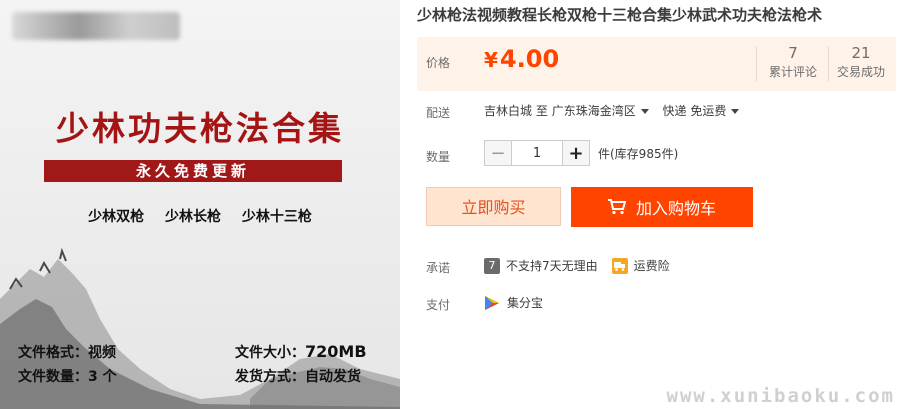  Describe the element at coordinates (576, 153) in the screenshot. I see `quantity-increase-button: +` at that location.